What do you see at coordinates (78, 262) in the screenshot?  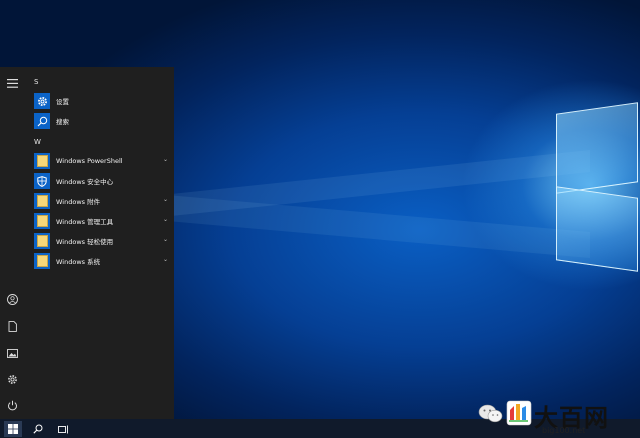 I see `app-item-label: Windows 系统` at bounding box center [78, 262].